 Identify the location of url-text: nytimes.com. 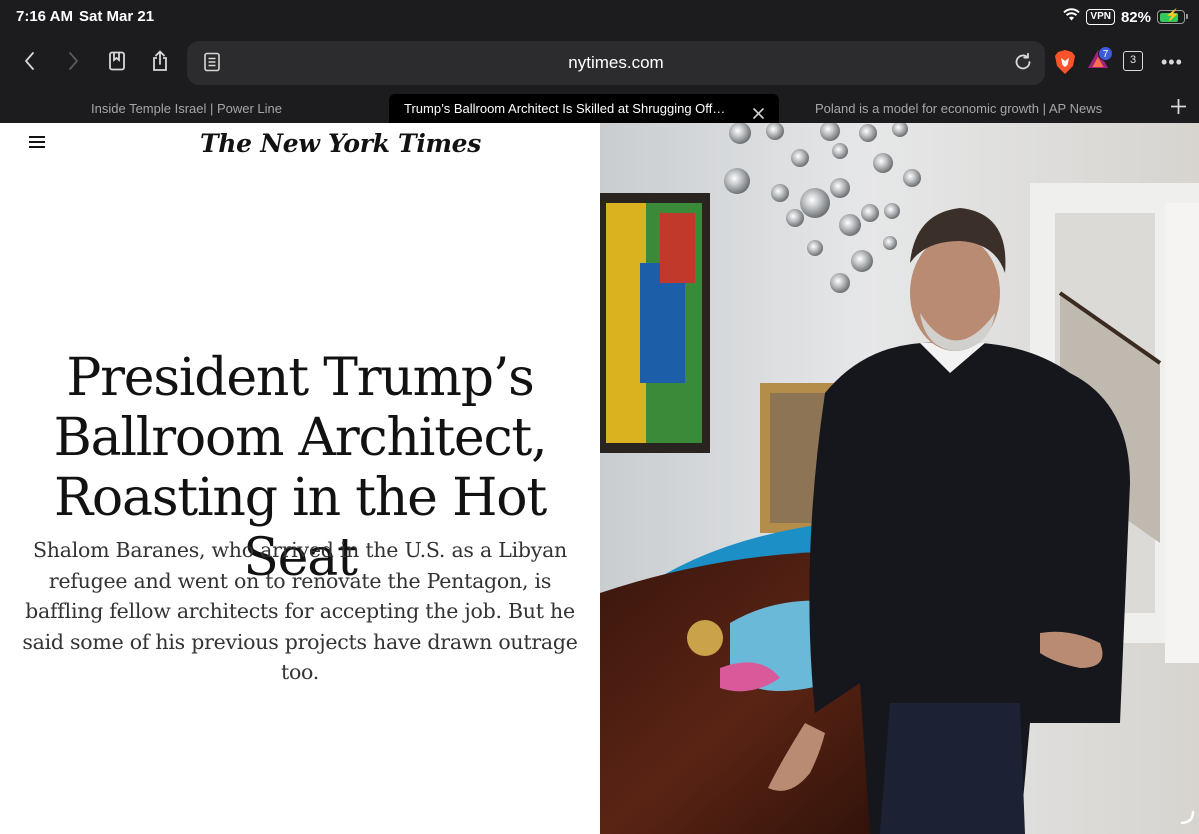
(616, 62).